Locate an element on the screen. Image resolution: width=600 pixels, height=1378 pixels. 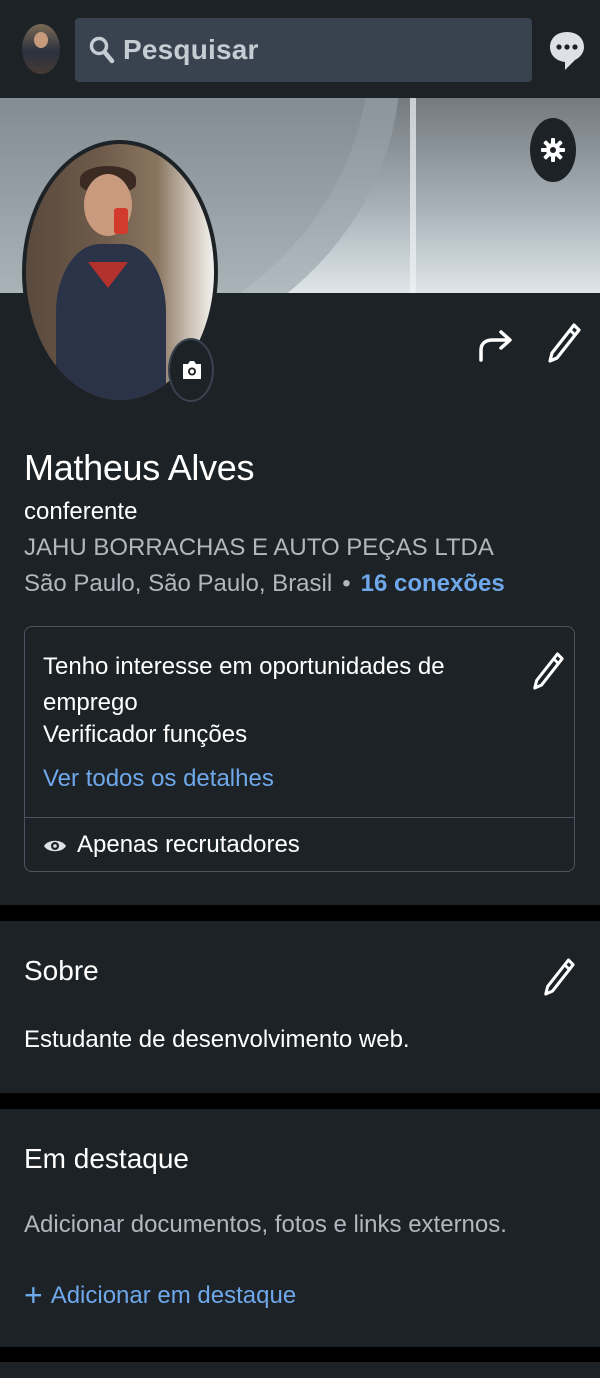
search-icon is located at coordinates (102, 52).